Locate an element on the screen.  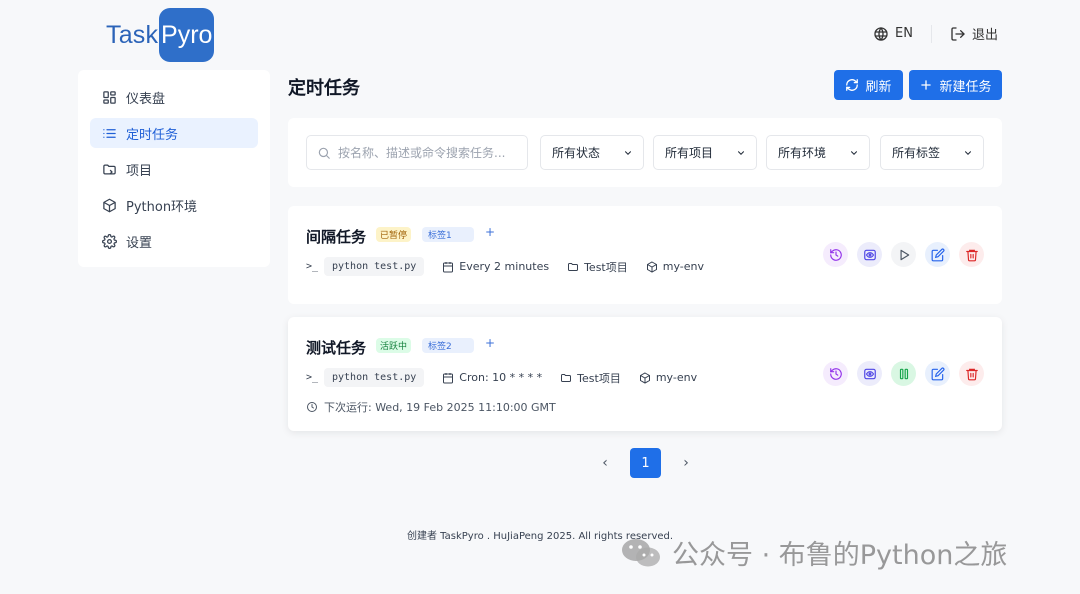
task-project: Test项目 is located at coordinates (597, 267).